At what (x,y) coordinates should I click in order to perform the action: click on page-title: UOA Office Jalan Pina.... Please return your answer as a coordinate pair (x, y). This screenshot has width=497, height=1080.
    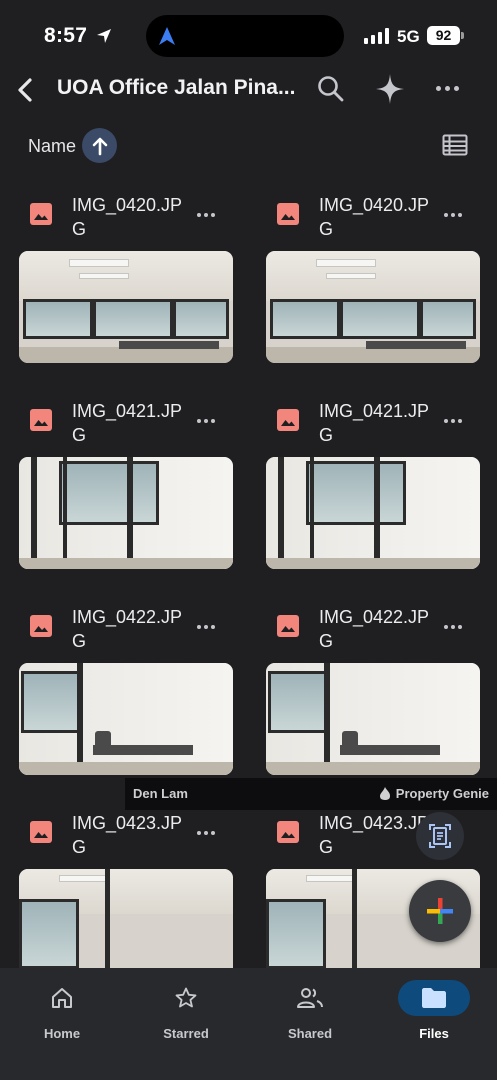
    Looking at the image, I should click on (176, 87).